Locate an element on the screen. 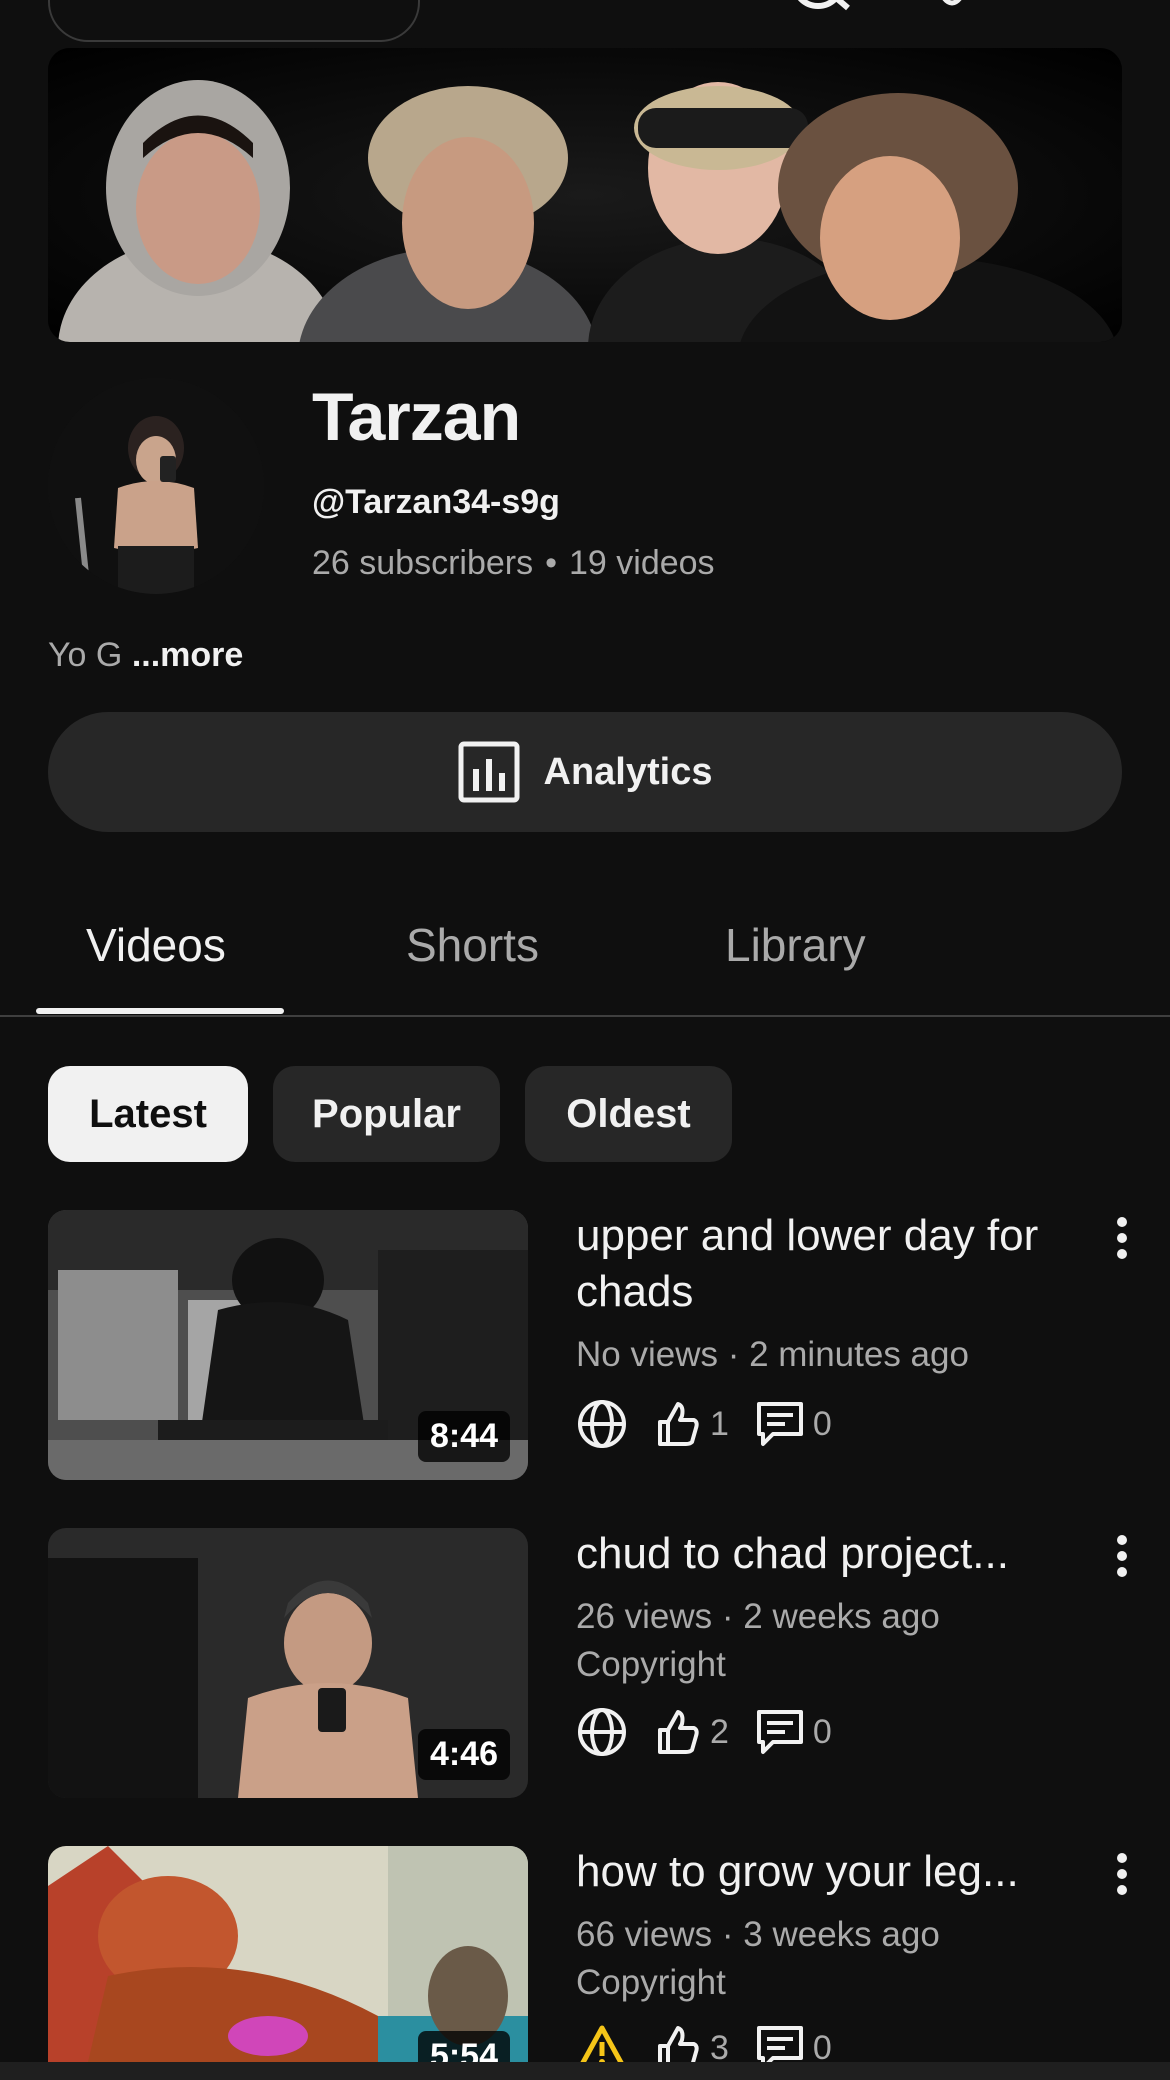 The image size is (1170, 2080). channel-stats: 26 subscribers • 19 videos is located at coordinates (513, 563).